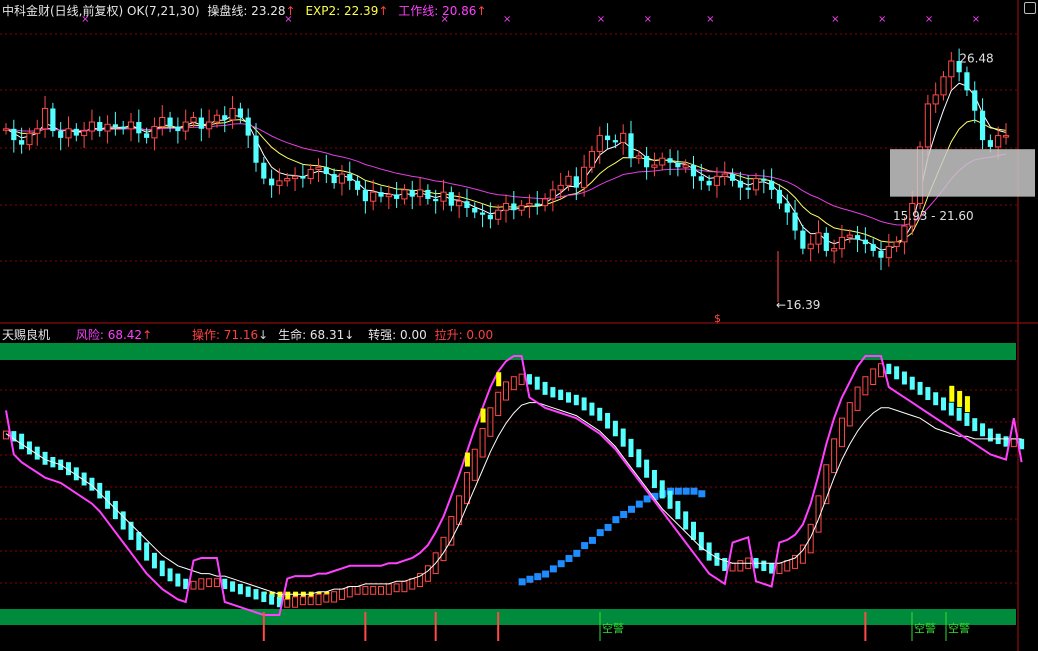  What do you see at coordinates (26, 335) in the screenshot?
I see `indicator-title: 天赐良机` at bounding box center [26, 335].